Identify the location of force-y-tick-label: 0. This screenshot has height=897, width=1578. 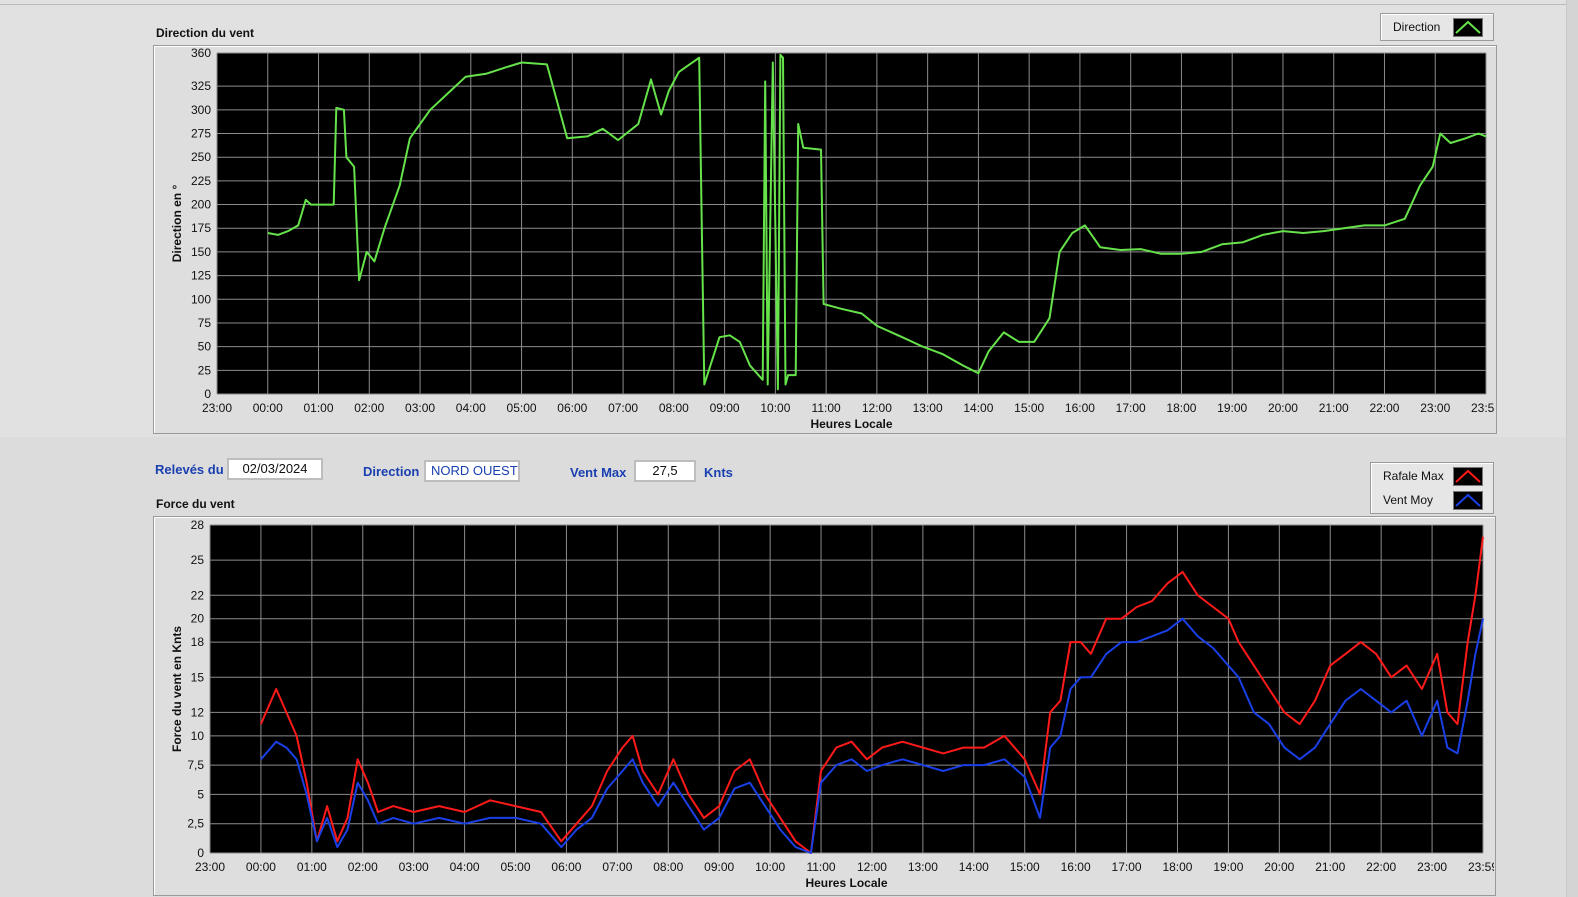
(200, 853).